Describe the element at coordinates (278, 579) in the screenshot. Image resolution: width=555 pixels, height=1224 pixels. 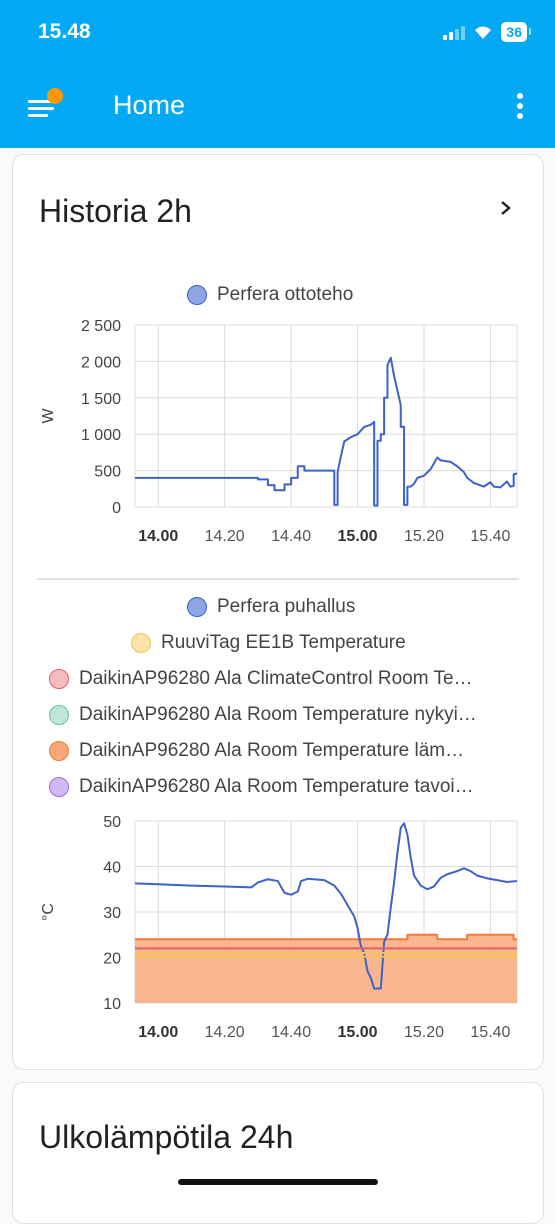
I see `chart-divider` at that location.